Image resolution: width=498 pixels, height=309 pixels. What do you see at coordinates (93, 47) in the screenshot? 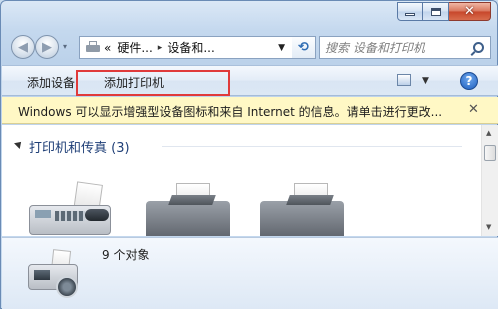
I see `printer-icon` at bounding box center [93, 47].